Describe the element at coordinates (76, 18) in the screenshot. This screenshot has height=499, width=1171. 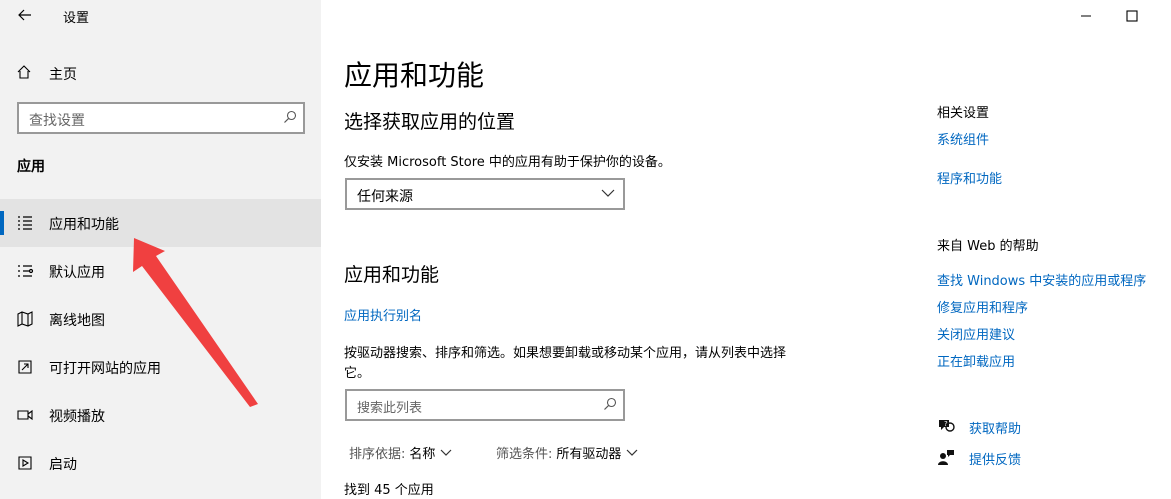
I see `window-title: 设置` at that location.